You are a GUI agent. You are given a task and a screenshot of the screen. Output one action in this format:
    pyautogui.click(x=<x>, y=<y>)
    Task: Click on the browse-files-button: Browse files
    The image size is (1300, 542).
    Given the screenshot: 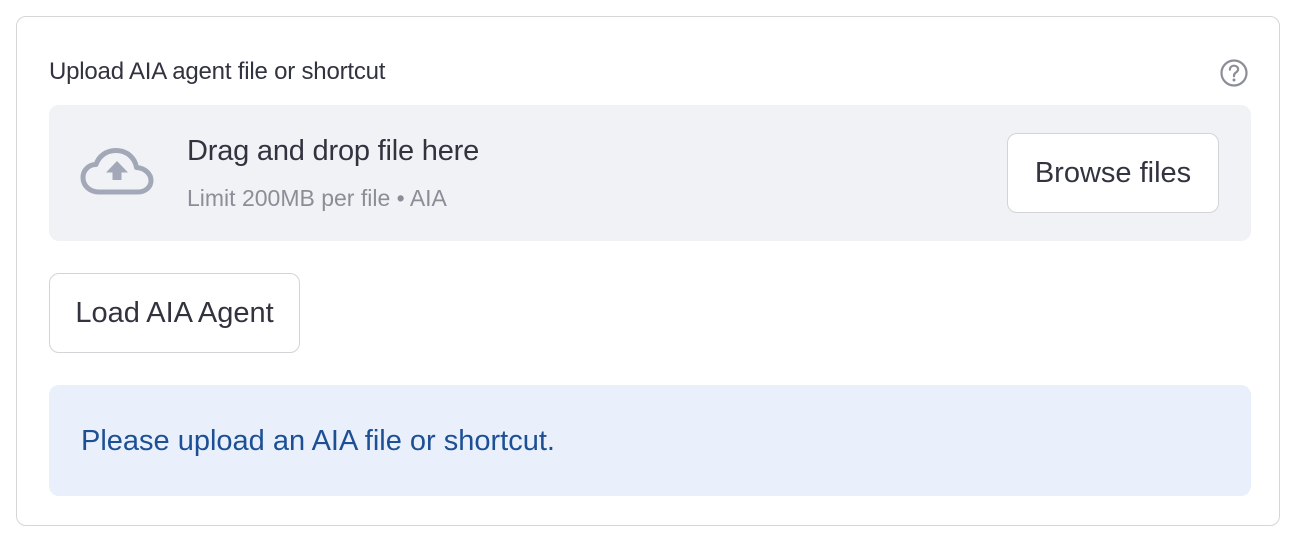 What is the action you would take?
    pyautogui.click(x=1113, y=173)
    